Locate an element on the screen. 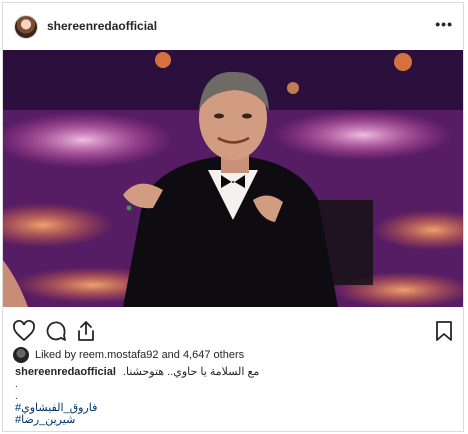  comment-icon is located at coordinates (56, 331).